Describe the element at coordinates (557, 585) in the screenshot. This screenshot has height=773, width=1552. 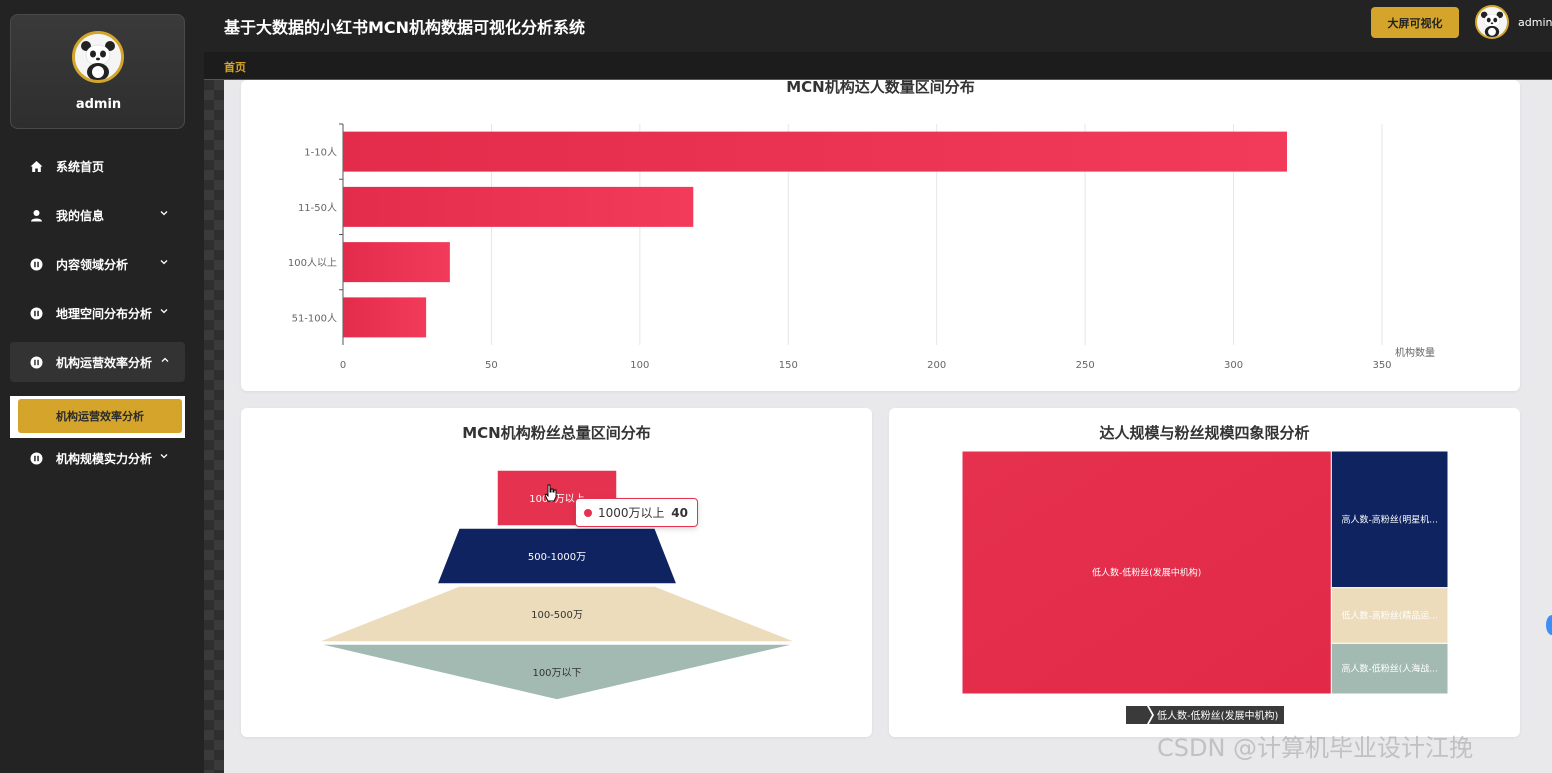
I see `funnel-chart: 1000万以上 500-1000万 100-500万 100万以下` at that location.